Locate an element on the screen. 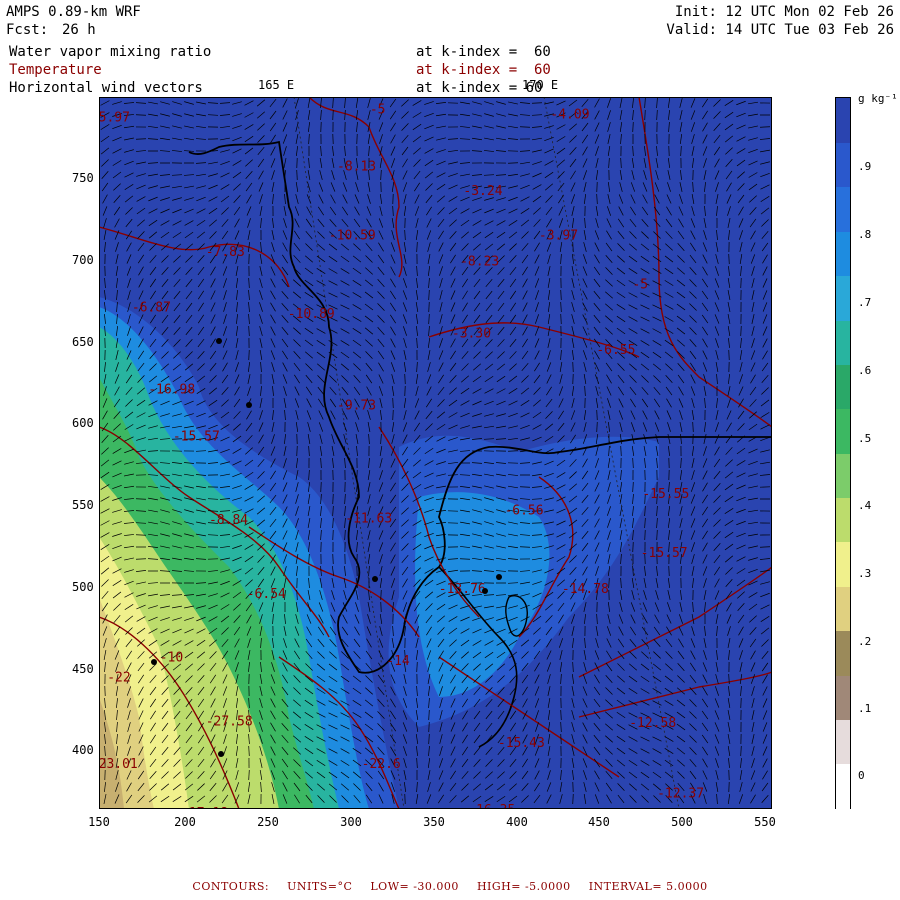  contour-label: -10.89 is located at coordinates (311, 314).